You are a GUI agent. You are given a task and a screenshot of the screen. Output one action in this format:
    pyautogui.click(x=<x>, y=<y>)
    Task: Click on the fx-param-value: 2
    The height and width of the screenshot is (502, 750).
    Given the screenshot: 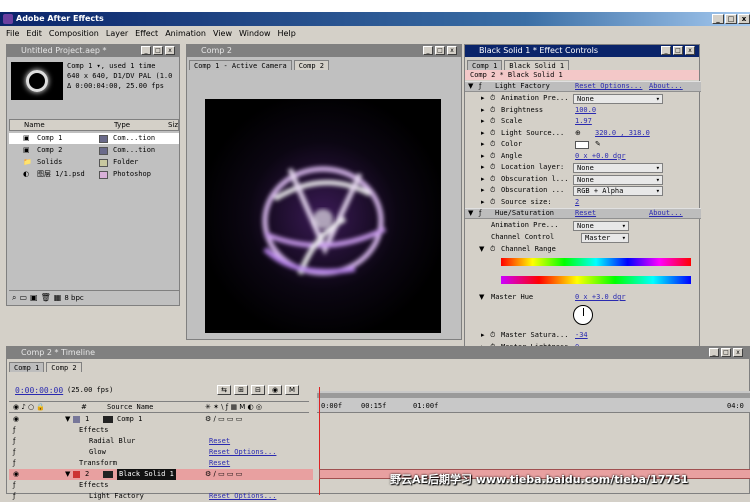 What is the action you would take?
    pyautogui.click(x=577, y=202)
    